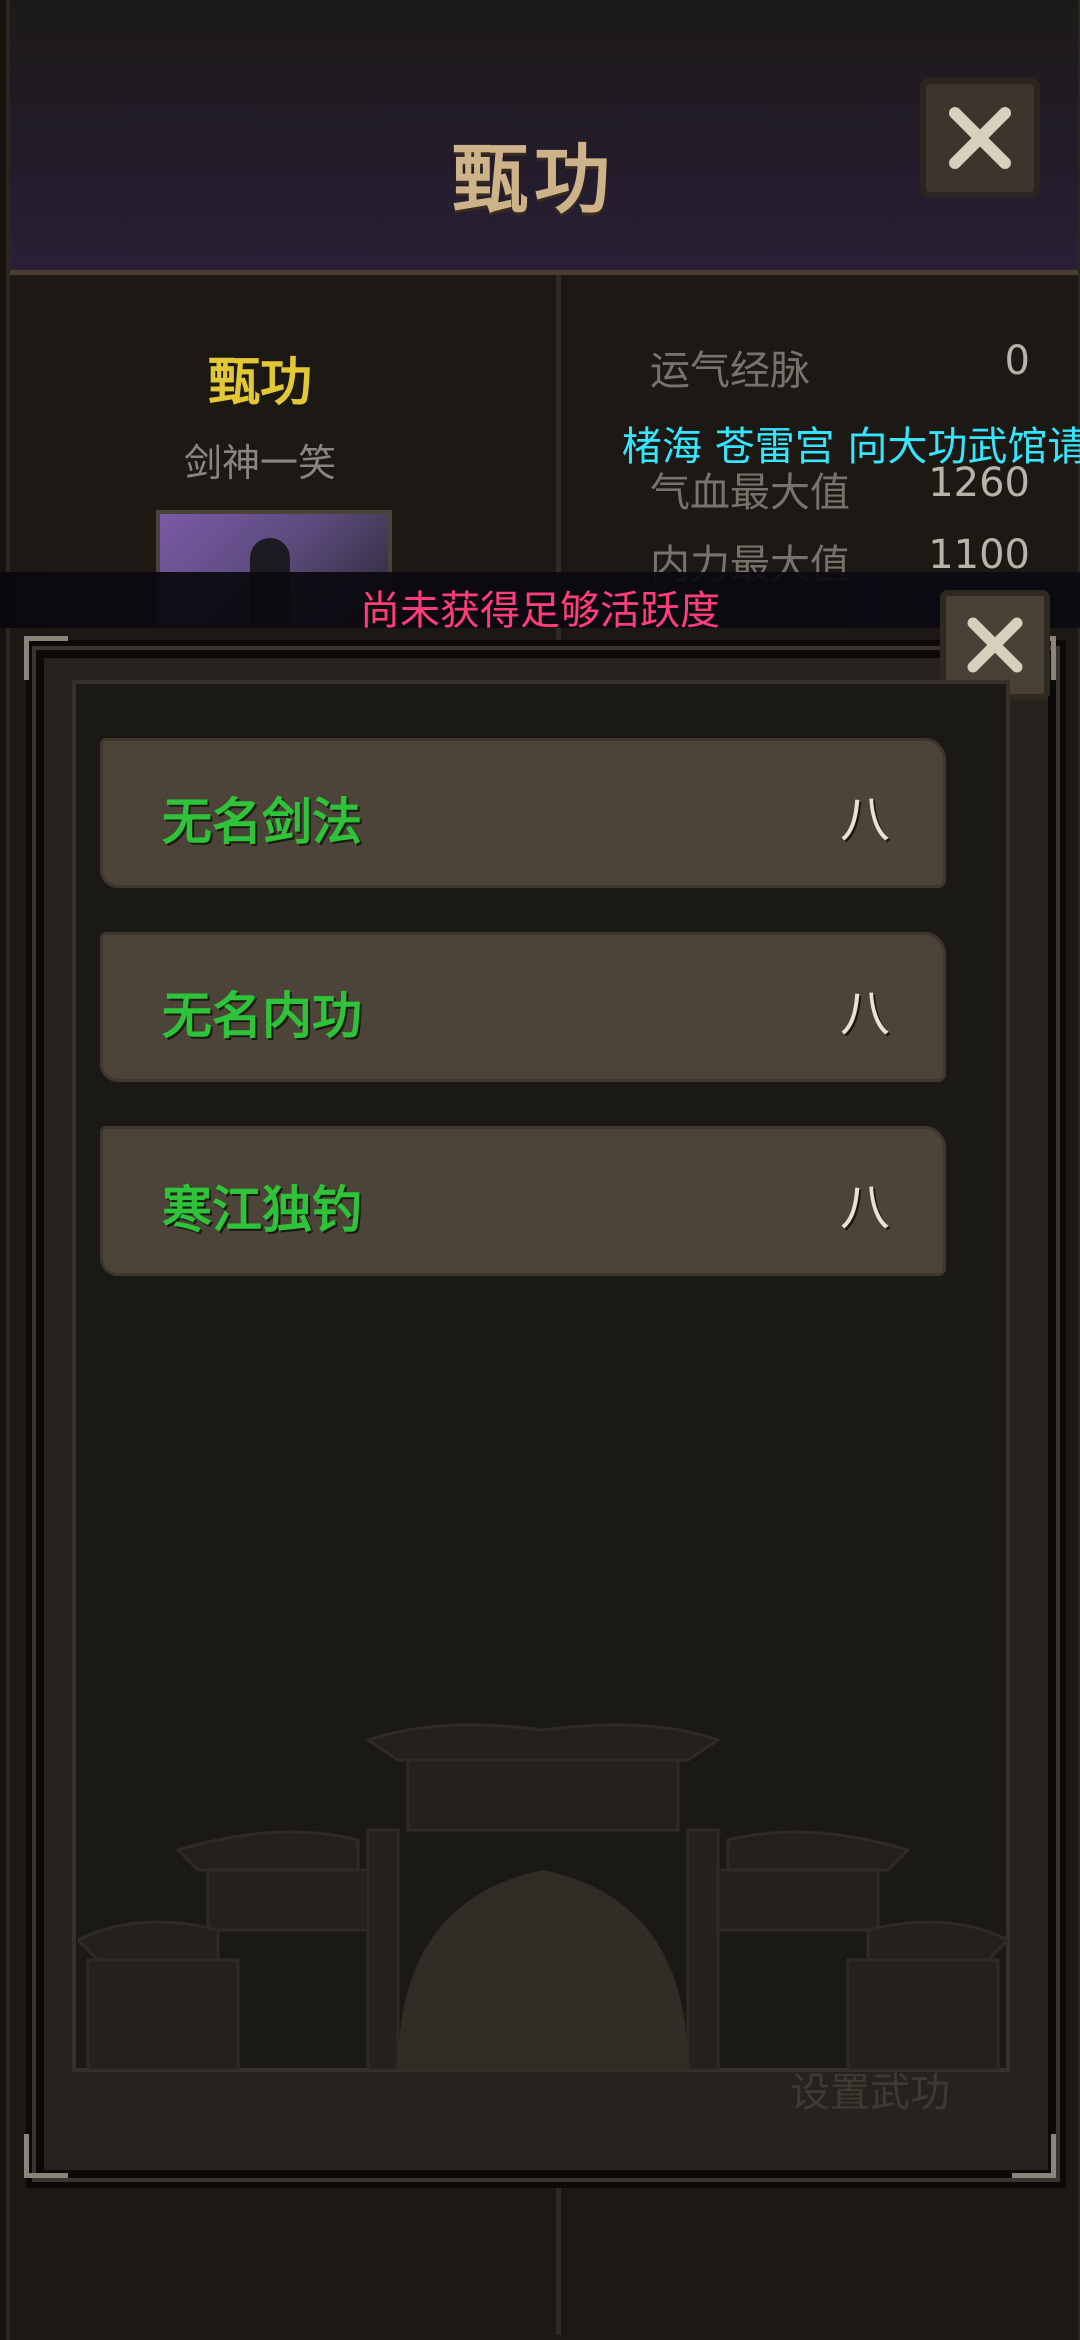 Image resolution: width=1080 pixels, height=2340 pixels. Describe the element at coordinates (730, 371) in the screenshot. I see `stat-label: 运气经脉` at that location.